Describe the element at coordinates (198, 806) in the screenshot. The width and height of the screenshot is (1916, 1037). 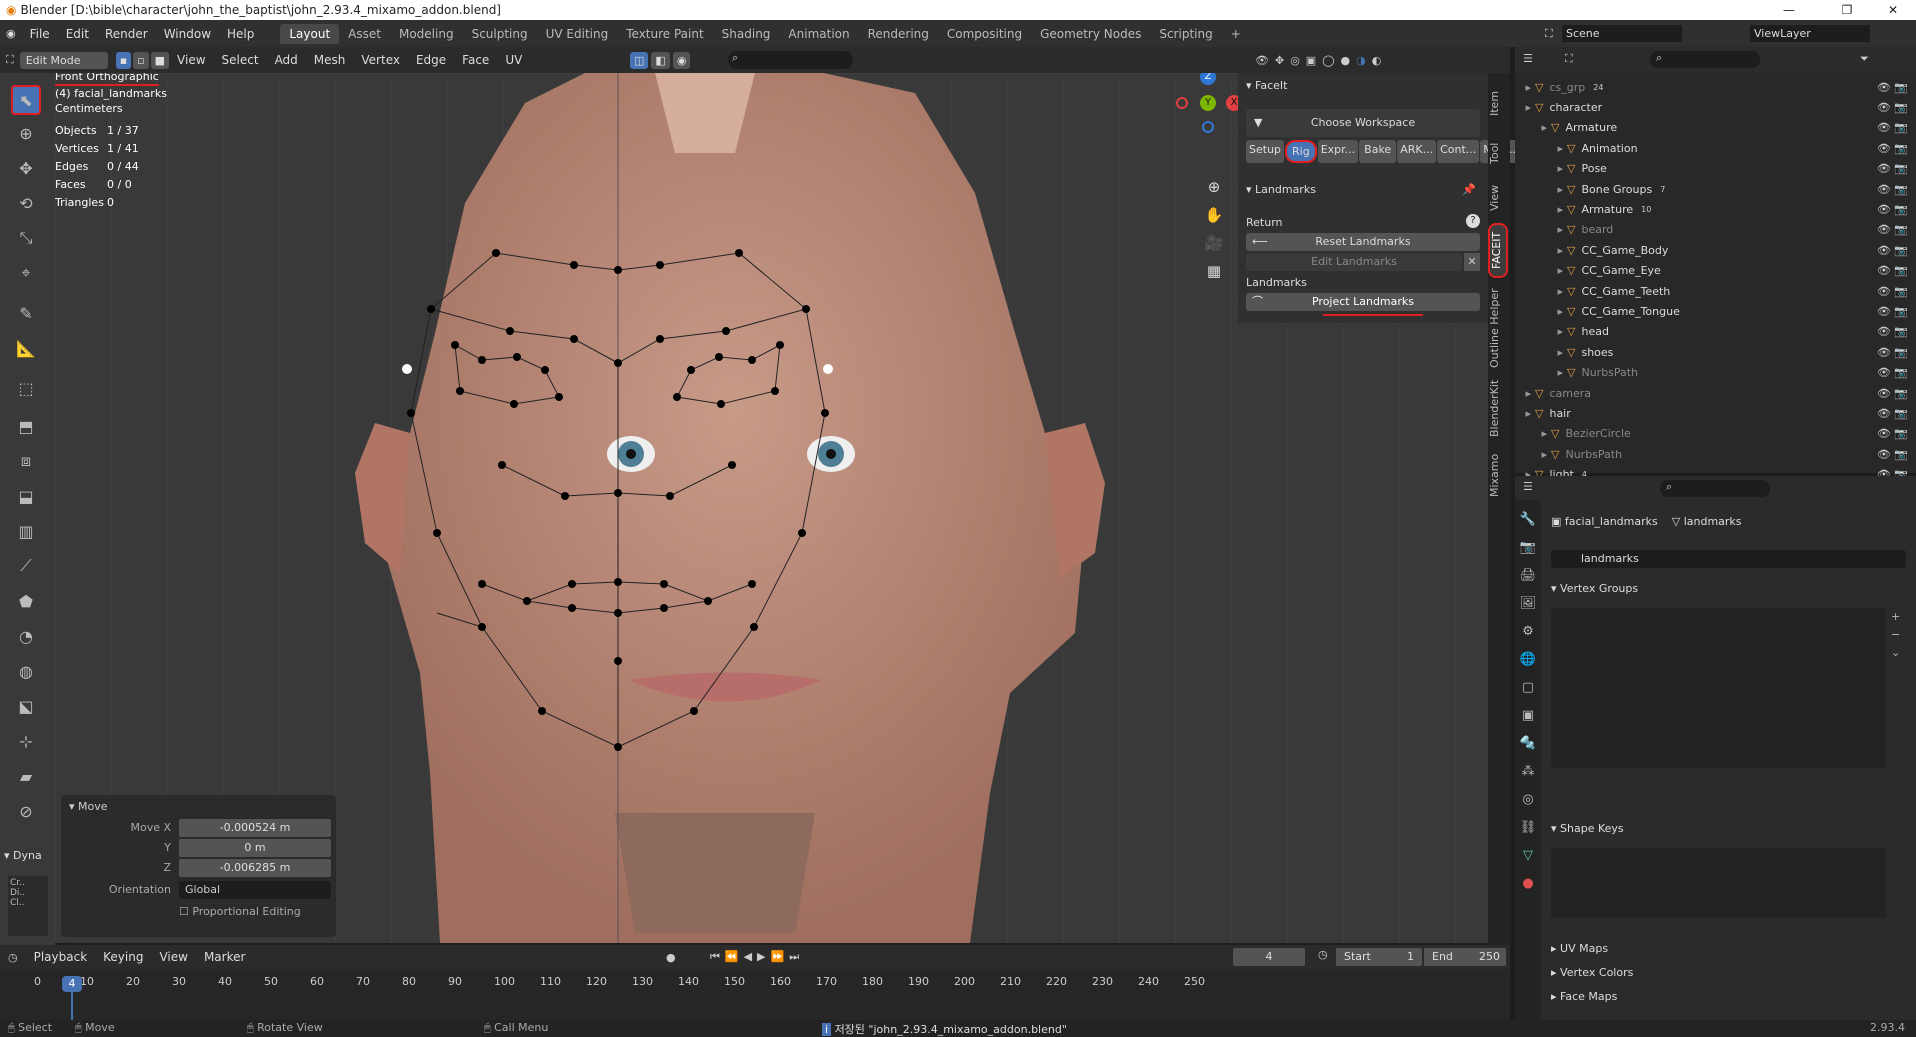
I see `move-panel-header: ▾ Move` at that location.